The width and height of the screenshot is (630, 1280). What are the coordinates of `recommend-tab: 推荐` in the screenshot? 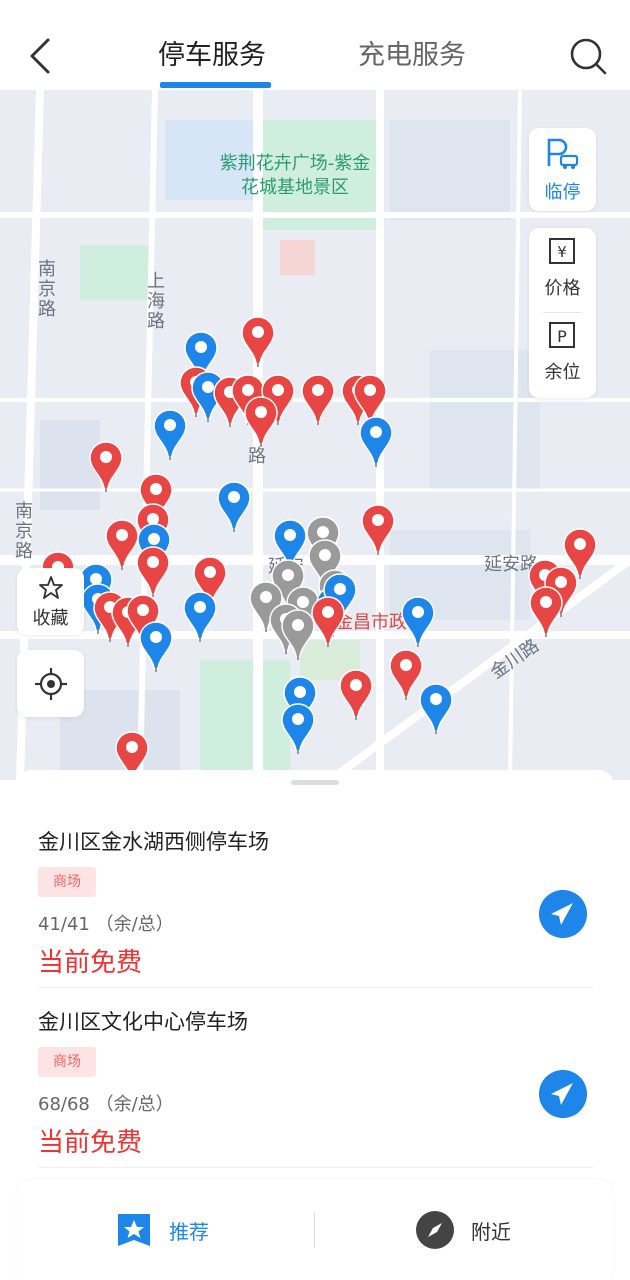 It's located at (162, 1230).